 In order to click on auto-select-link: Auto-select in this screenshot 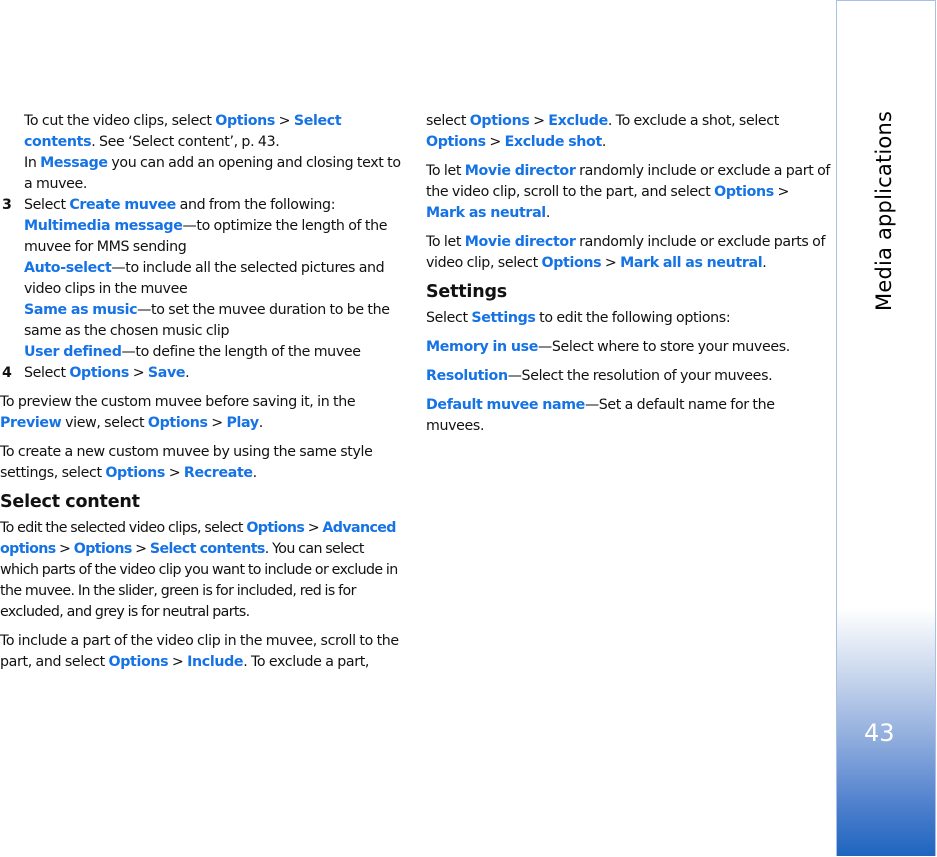, I will do `click(68, 268)`.